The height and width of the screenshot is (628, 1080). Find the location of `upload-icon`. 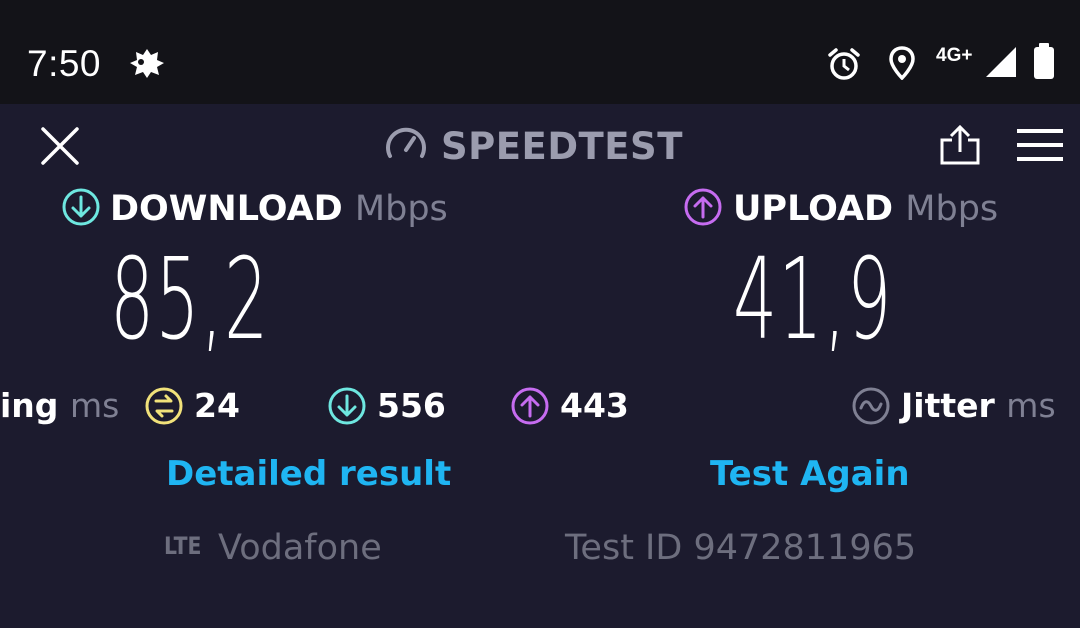

upload-icon is located at coordinates (703, 207).